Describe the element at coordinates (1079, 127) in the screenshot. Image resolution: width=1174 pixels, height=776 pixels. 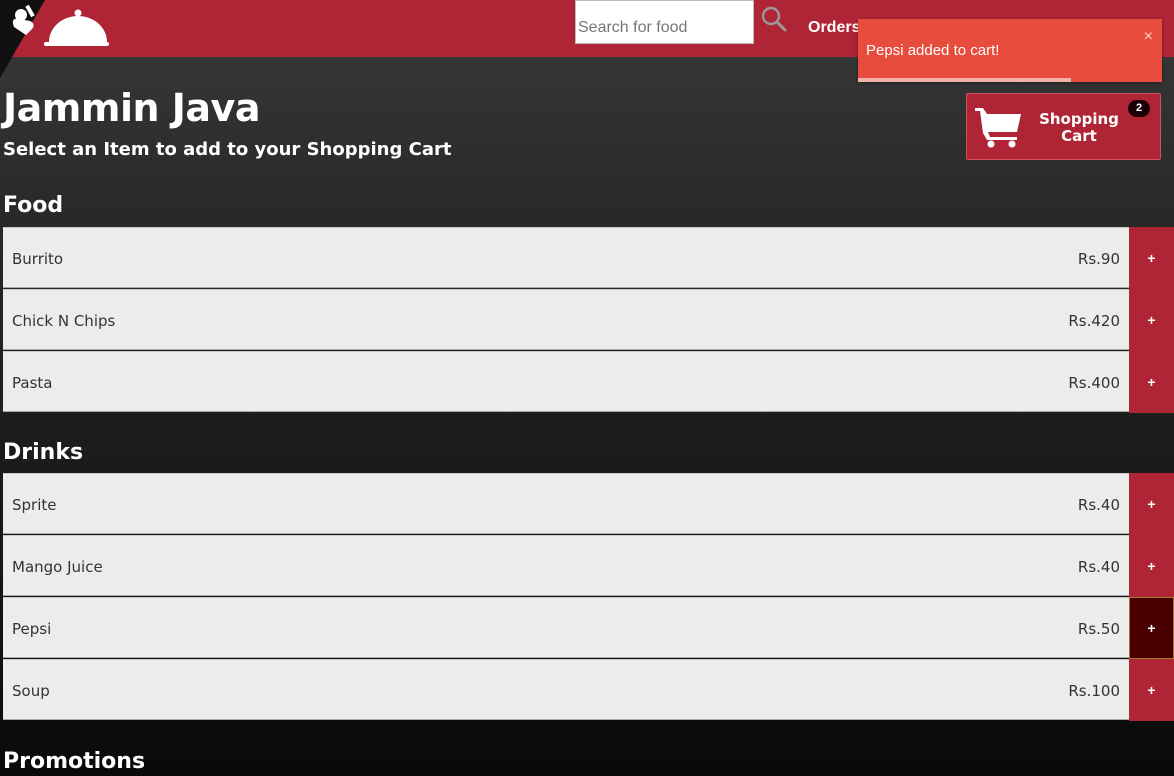
I see `cart-label: Shopping Cart` at that location.